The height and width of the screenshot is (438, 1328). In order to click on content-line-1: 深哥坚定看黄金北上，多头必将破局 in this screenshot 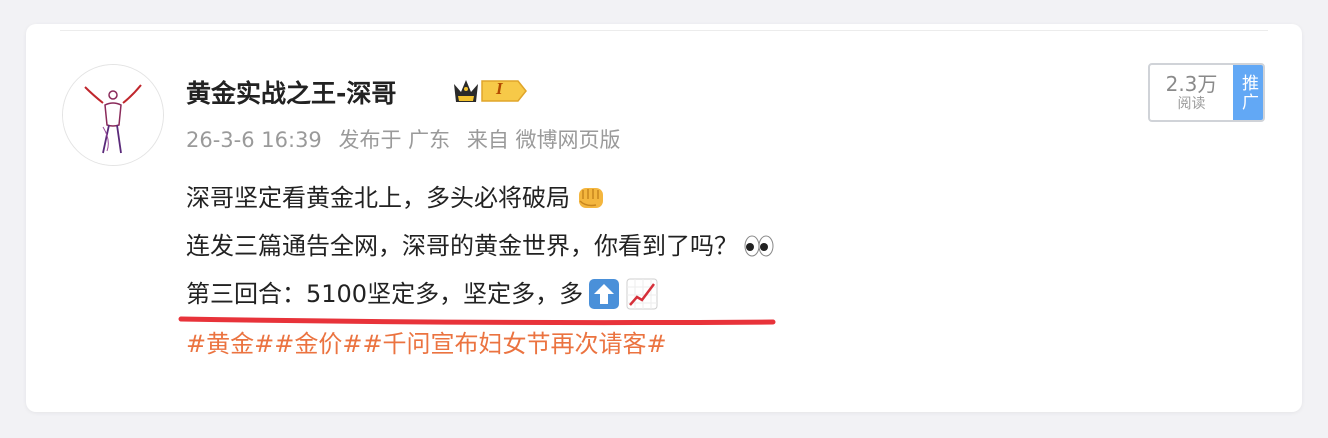, I will do `click(481, 198)`.